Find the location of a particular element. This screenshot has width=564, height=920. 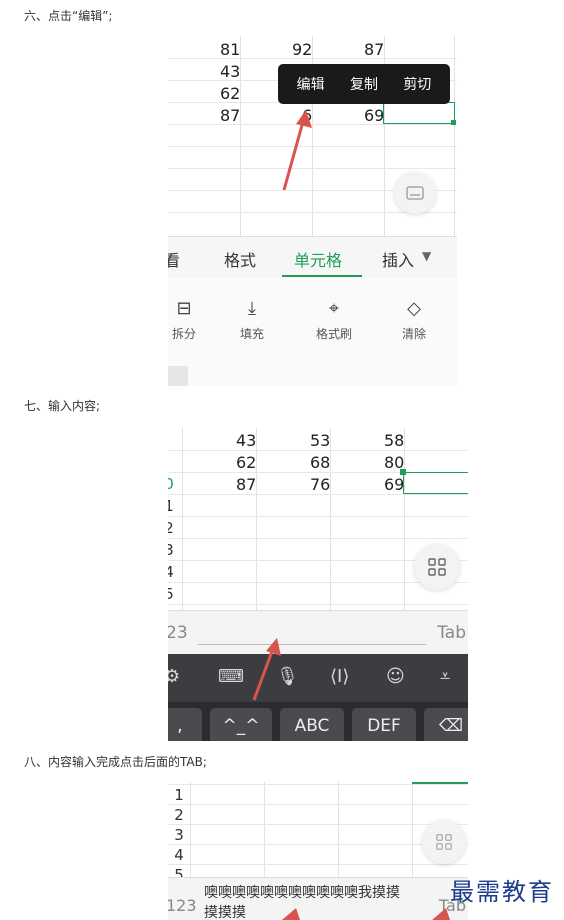

fill-icon: ⤓ is located at coordinates (252, 308).